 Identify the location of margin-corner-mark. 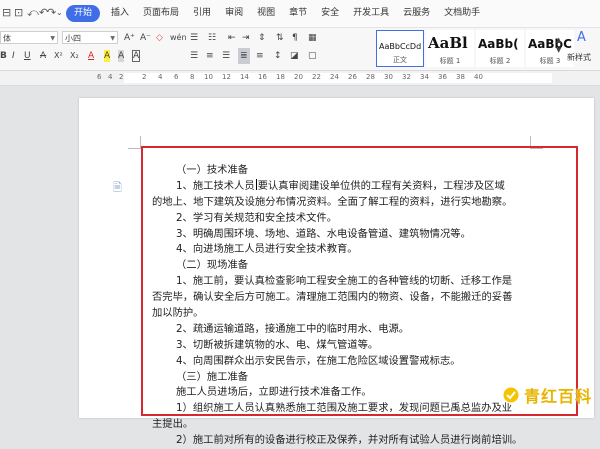
(134, 142).